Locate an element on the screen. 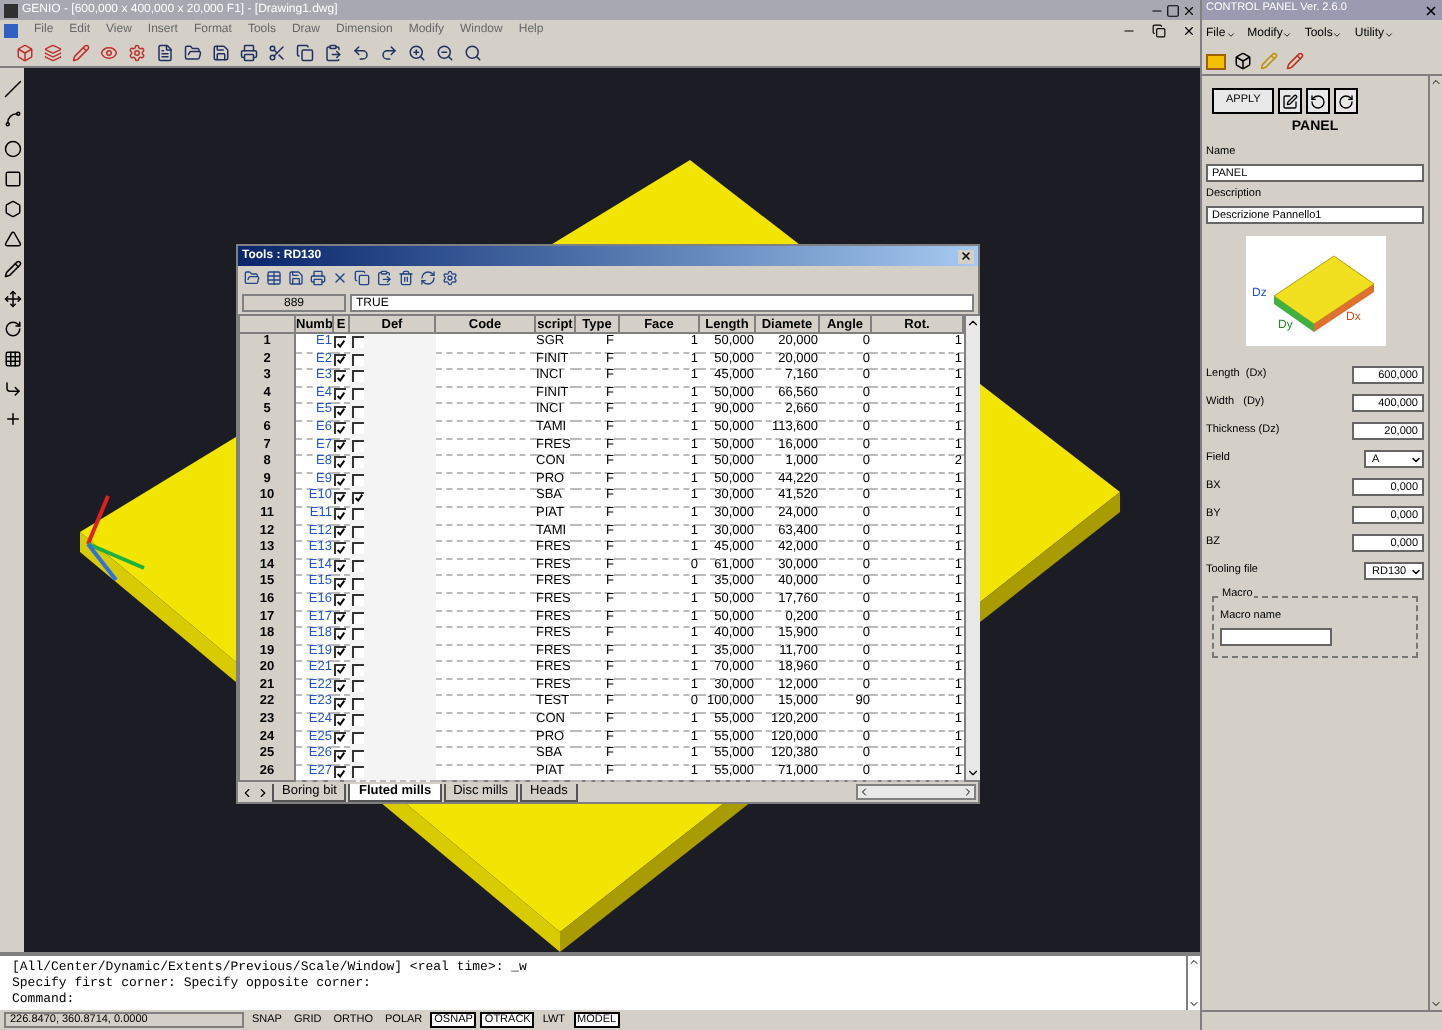  macro-name-field is located at coordinates (1276, 637).